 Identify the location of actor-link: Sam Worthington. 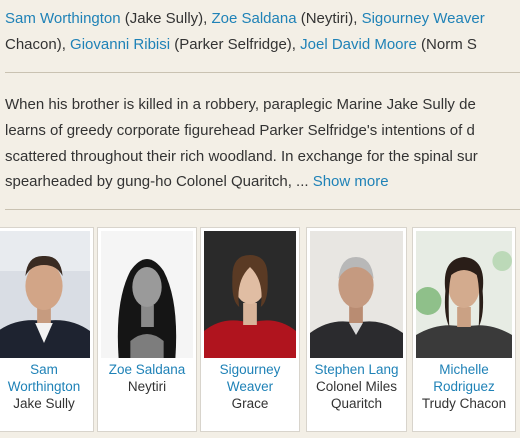
(63, 18).